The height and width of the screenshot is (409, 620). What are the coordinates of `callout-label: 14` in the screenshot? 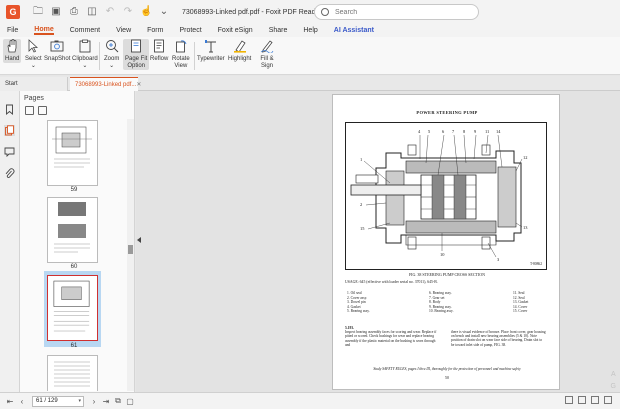 It's located at (498, 131).